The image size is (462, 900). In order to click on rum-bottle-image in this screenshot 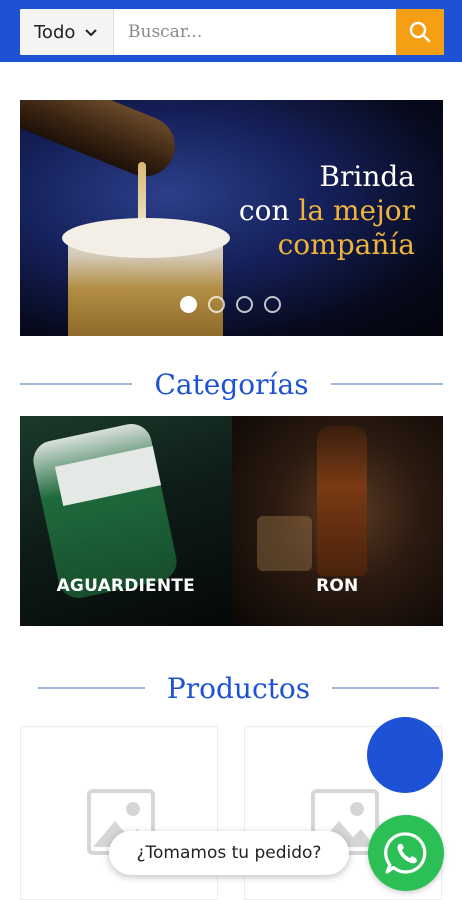, I will do `click(341, 501)`.